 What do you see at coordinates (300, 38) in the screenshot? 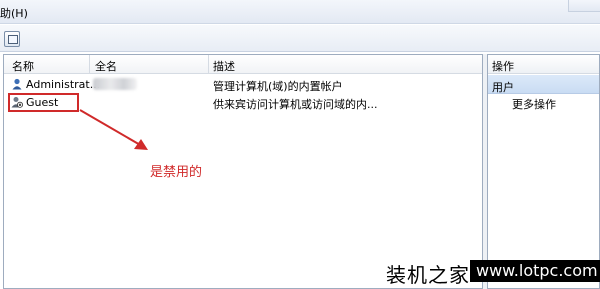
I see `toolbar` at bounding box center [300, 38].